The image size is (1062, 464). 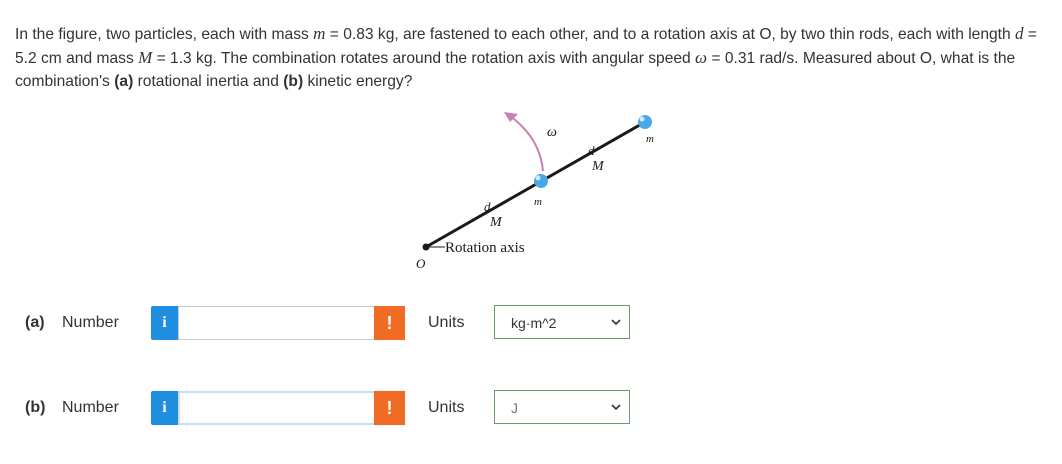 I want to click on units-selected-value: J, so click(x=514, y=408).